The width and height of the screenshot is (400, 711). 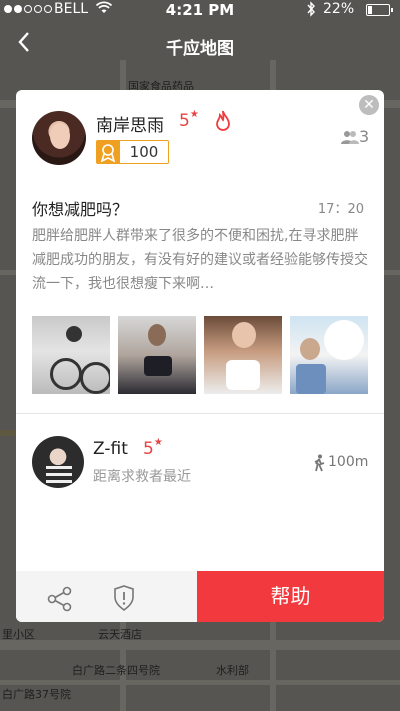 What do you see at coordinates (364, 136) in the screenshot?
I see `group-count: 3` at bounding box center [364, 136].